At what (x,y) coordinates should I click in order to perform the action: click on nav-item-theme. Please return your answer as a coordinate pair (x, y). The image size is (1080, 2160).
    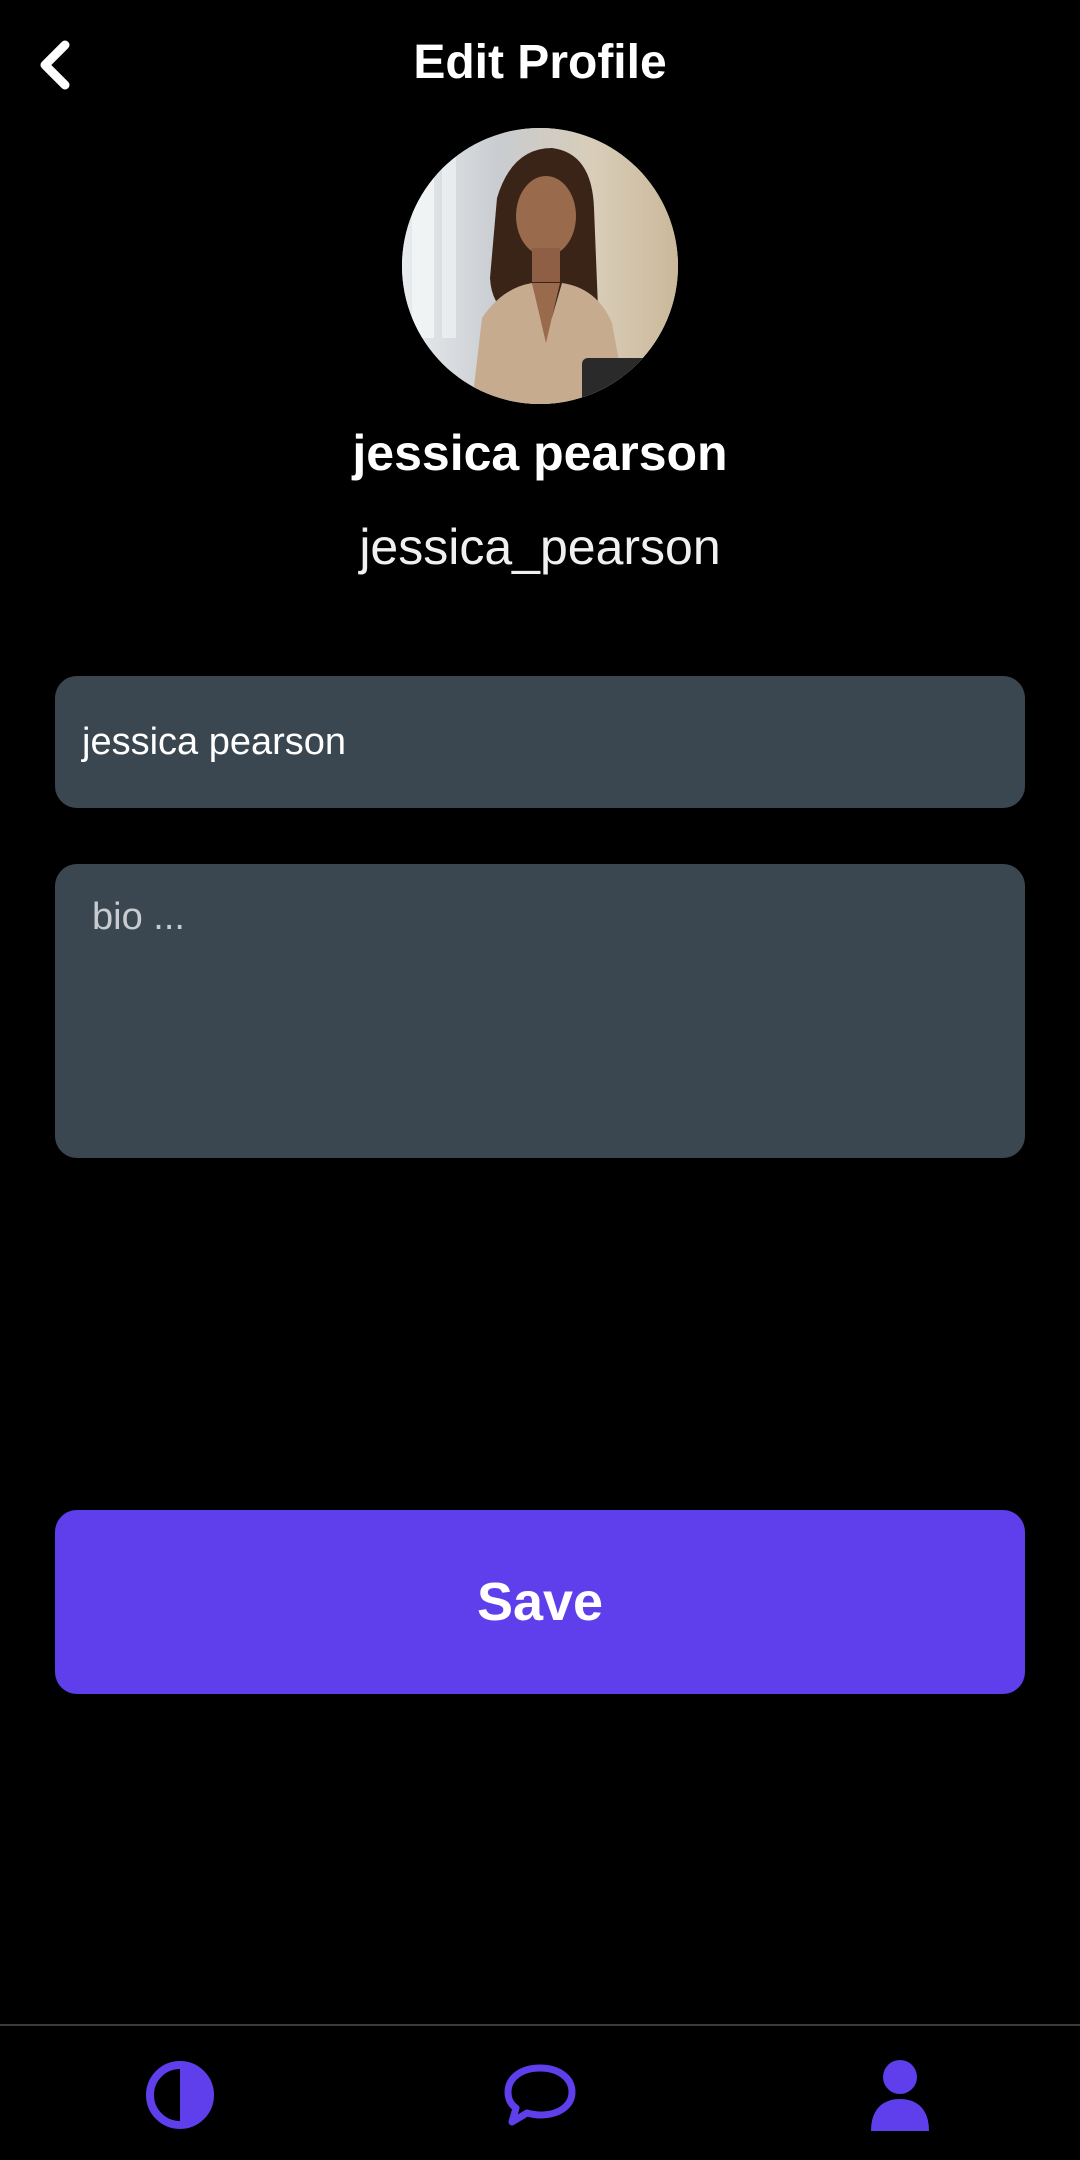
    Looking at the image, I should click on (180, 2095).